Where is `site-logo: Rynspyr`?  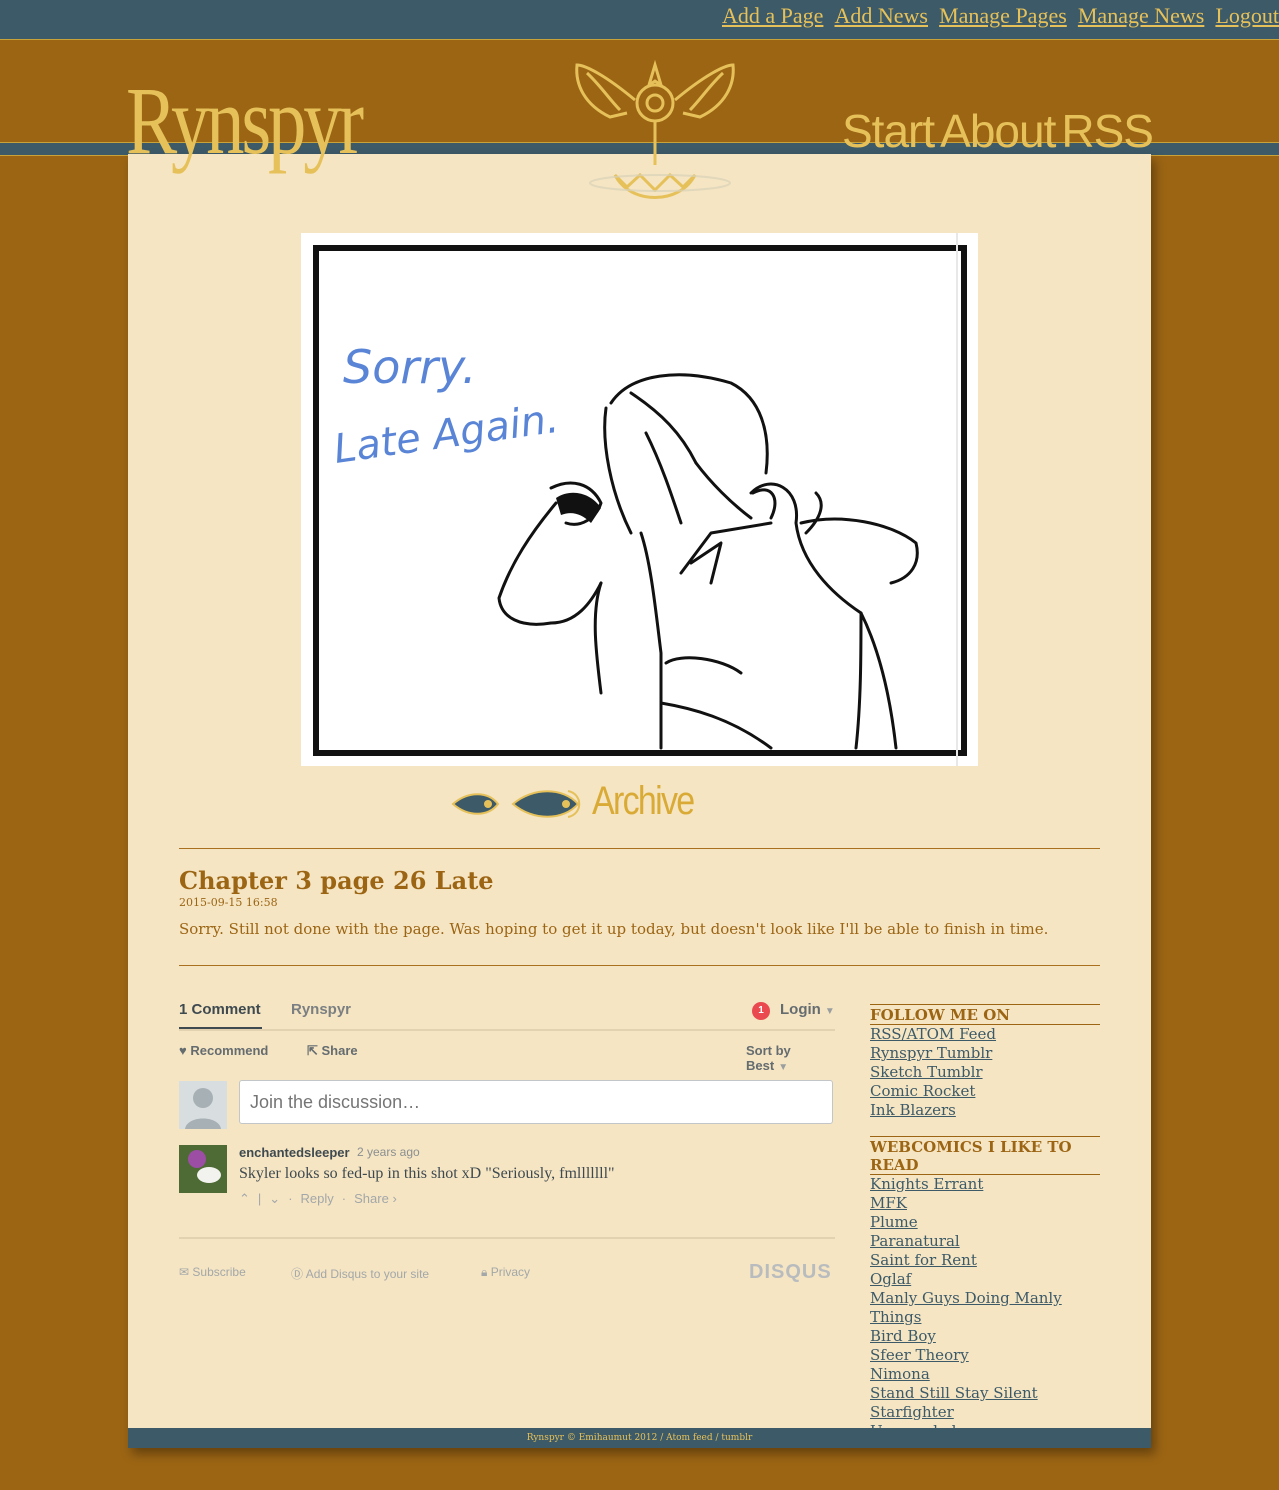 site-logo: Rynspyr is located at coordinates (245, 121).